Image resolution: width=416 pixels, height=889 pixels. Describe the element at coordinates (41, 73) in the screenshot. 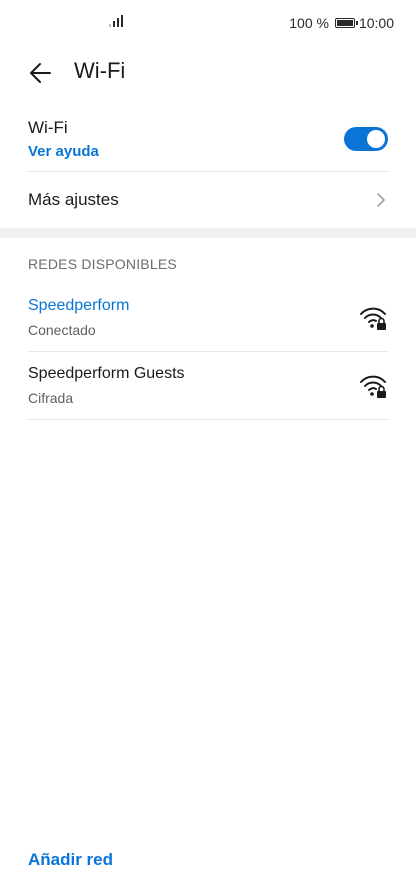

I see `back-arrow-icon` at that location.